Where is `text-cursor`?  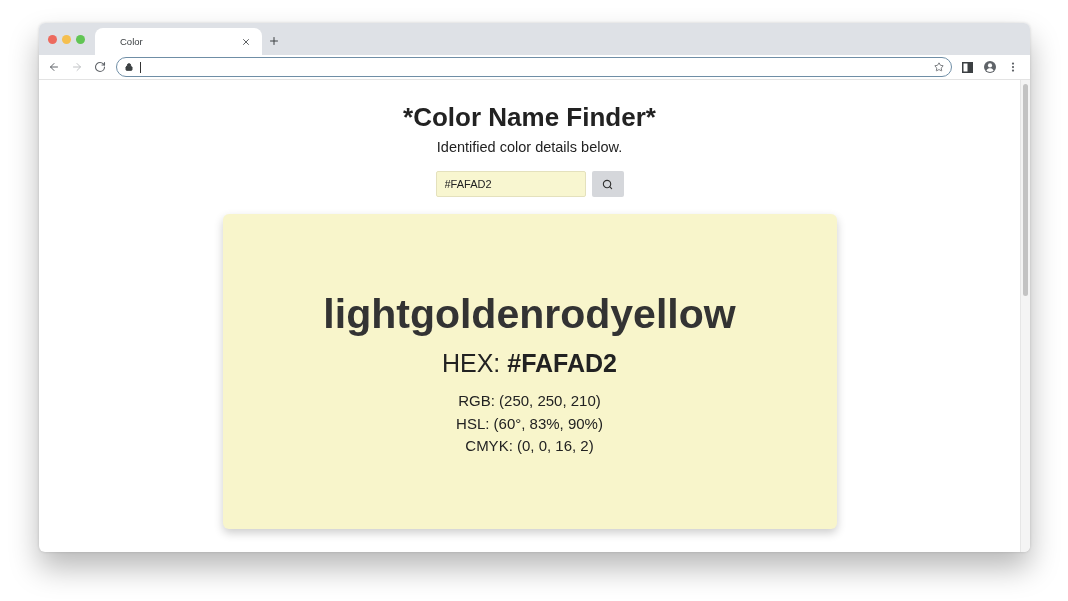
text-cursor is located at coordinates (140, 67).